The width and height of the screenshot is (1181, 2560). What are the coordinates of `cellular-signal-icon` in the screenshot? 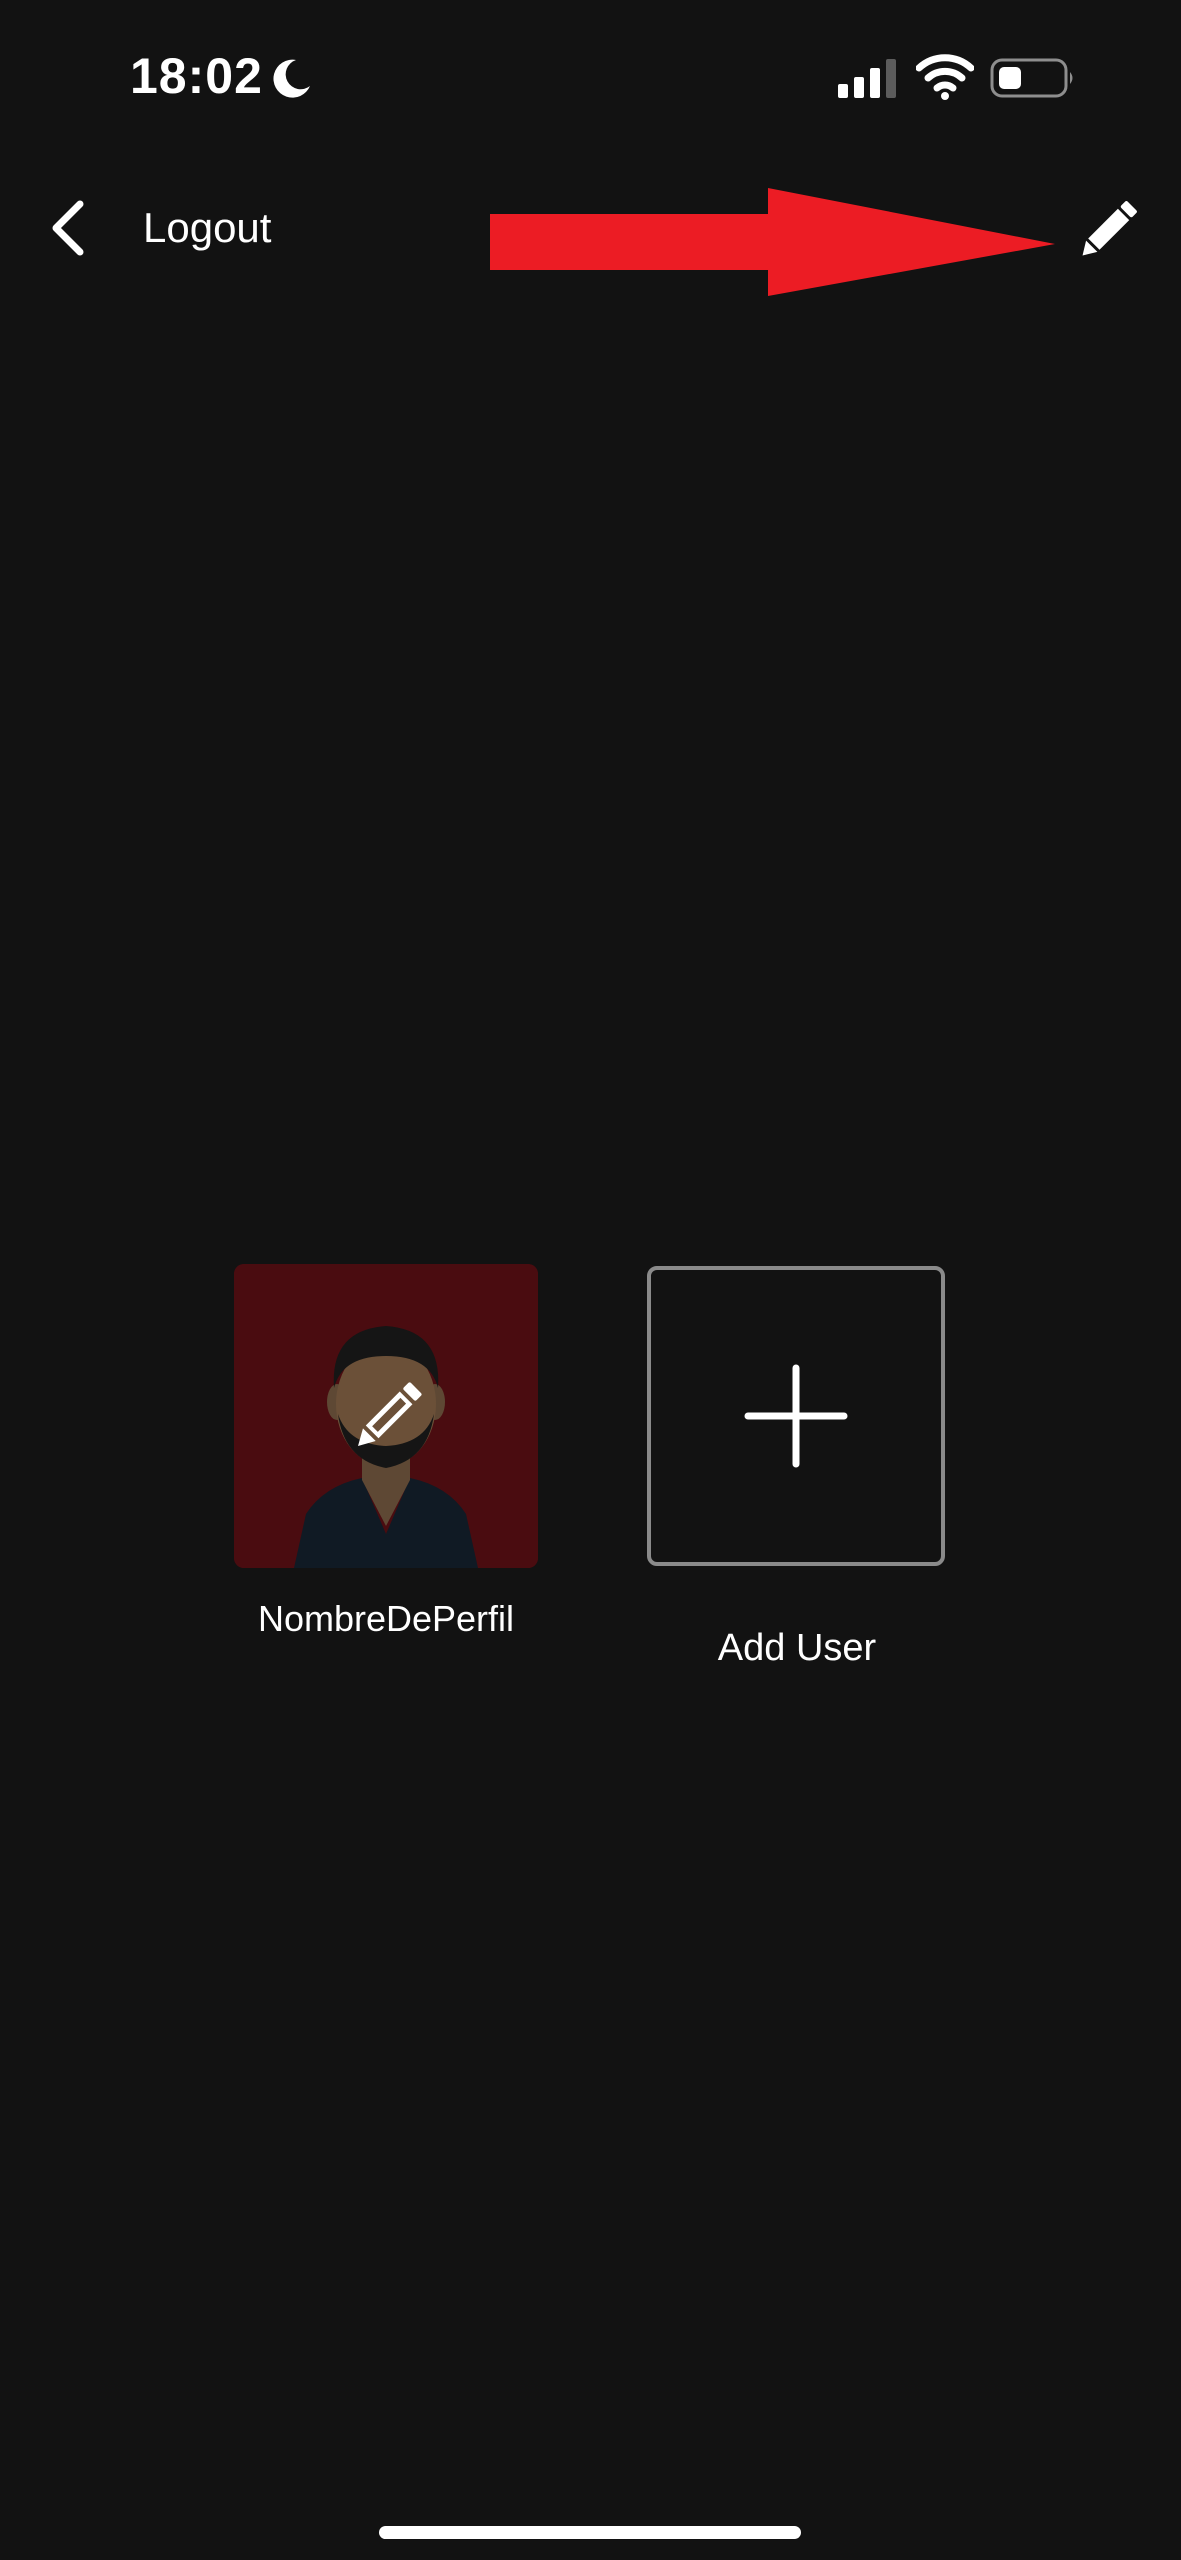 It's located at (868, 78).